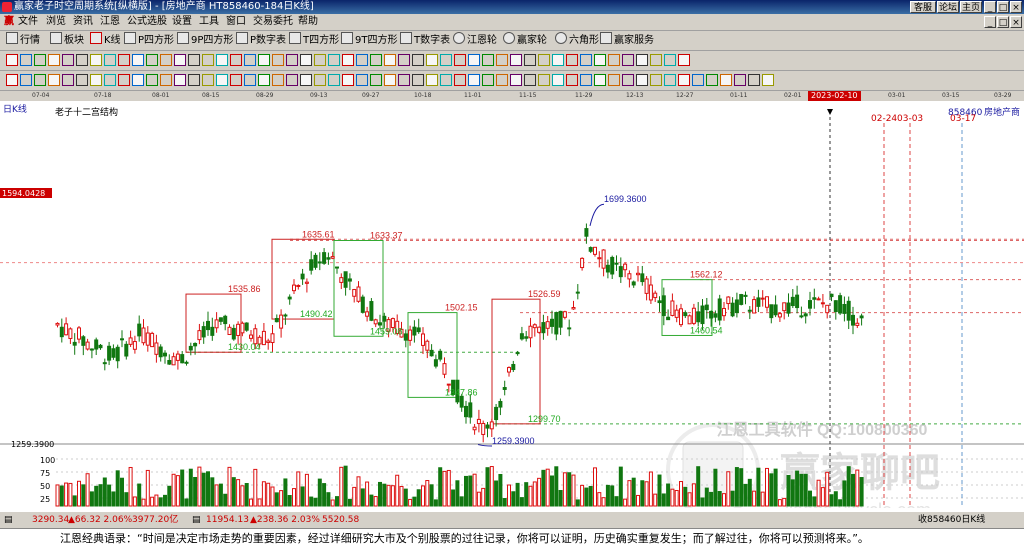 The height and width of the screenshot is (549, 1024). What do you see at coordinates (948, 7) in the screenshot?
I see `forum-button: 论坛` at bounding box center [948, 7].